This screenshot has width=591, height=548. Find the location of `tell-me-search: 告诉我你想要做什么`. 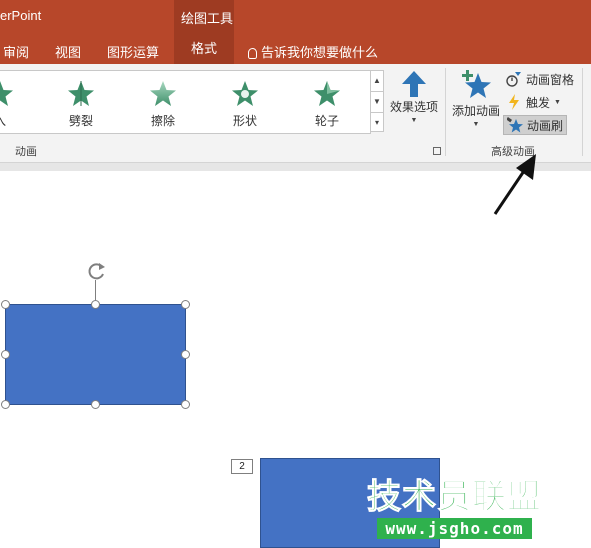

tell-me-search: 告诉我你想要做什么 is located at coordinates (313, 51).